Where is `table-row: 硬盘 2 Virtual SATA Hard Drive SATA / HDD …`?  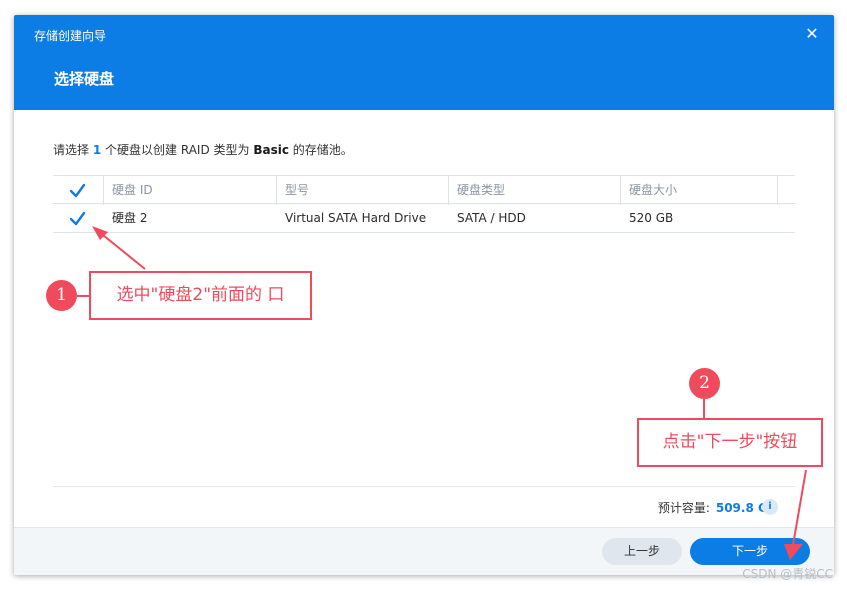 table-row: 硬盘 2 Virtual SATA Hard Drive SATA / HDD … is located at coordinates (424, 218).